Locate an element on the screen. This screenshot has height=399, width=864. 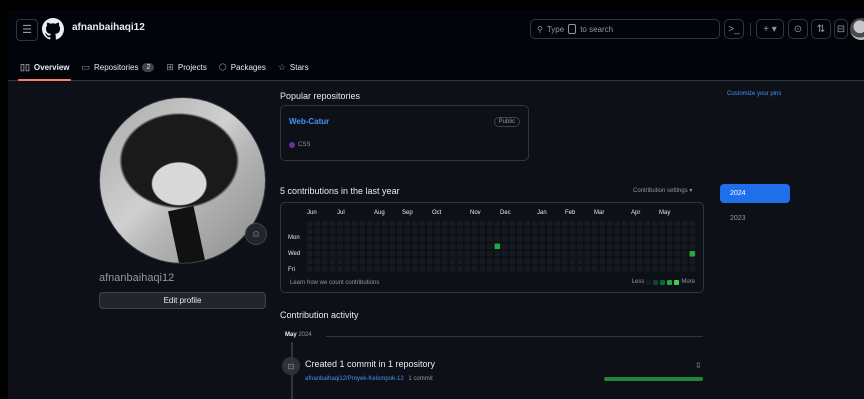
profile-avatar is located at coordinates (182, 180).